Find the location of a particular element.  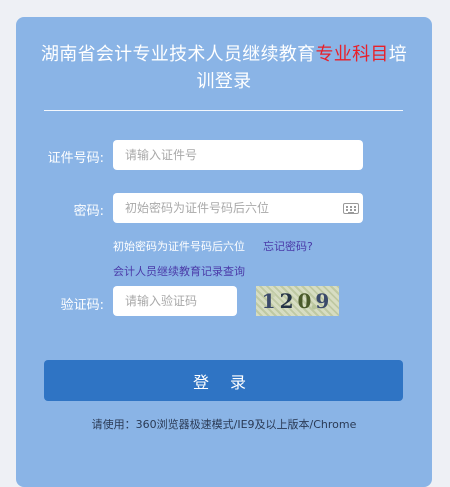

password-input is located at coordinates (238, 208).